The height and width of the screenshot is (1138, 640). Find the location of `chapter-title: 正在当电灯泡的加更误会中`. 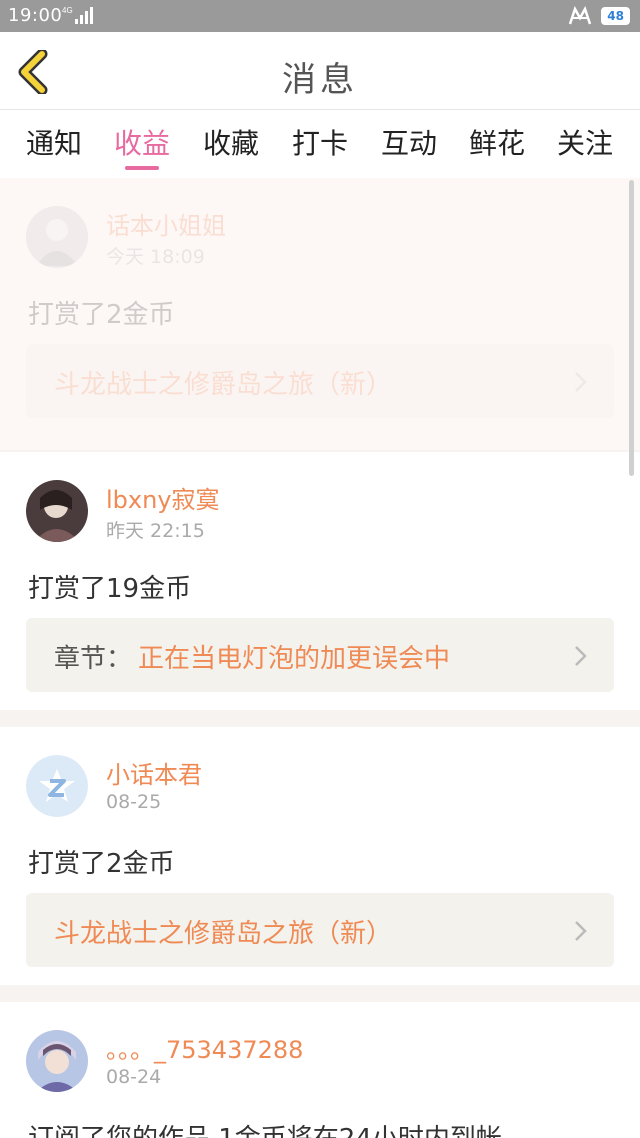

chapter-title: 正在当电灯泡的加更误会中 is located at coordinates (294, 659).